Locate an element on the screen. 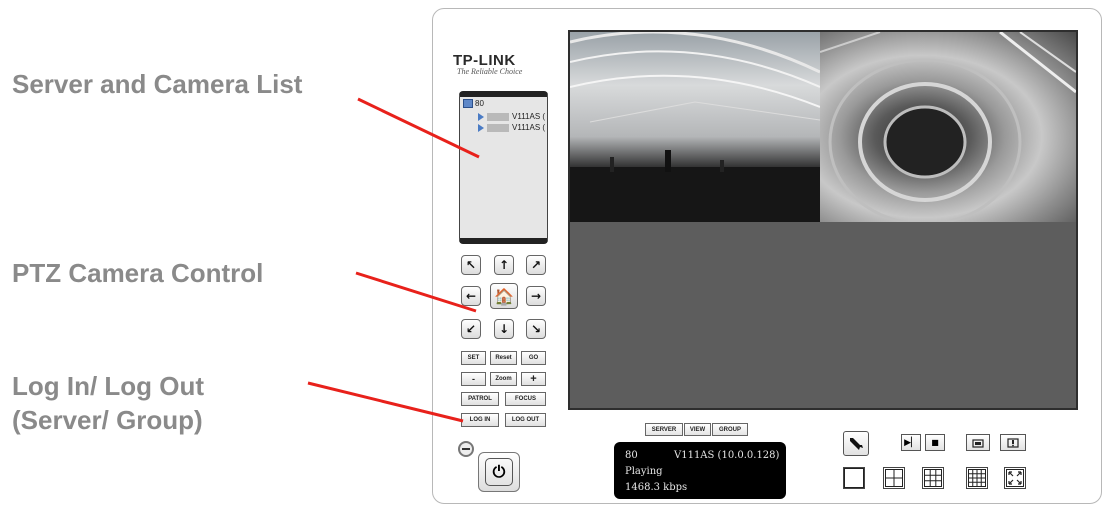 The width and height of the screenshot is (1113, 510). atrium-image is located at coordinates (948, 127).